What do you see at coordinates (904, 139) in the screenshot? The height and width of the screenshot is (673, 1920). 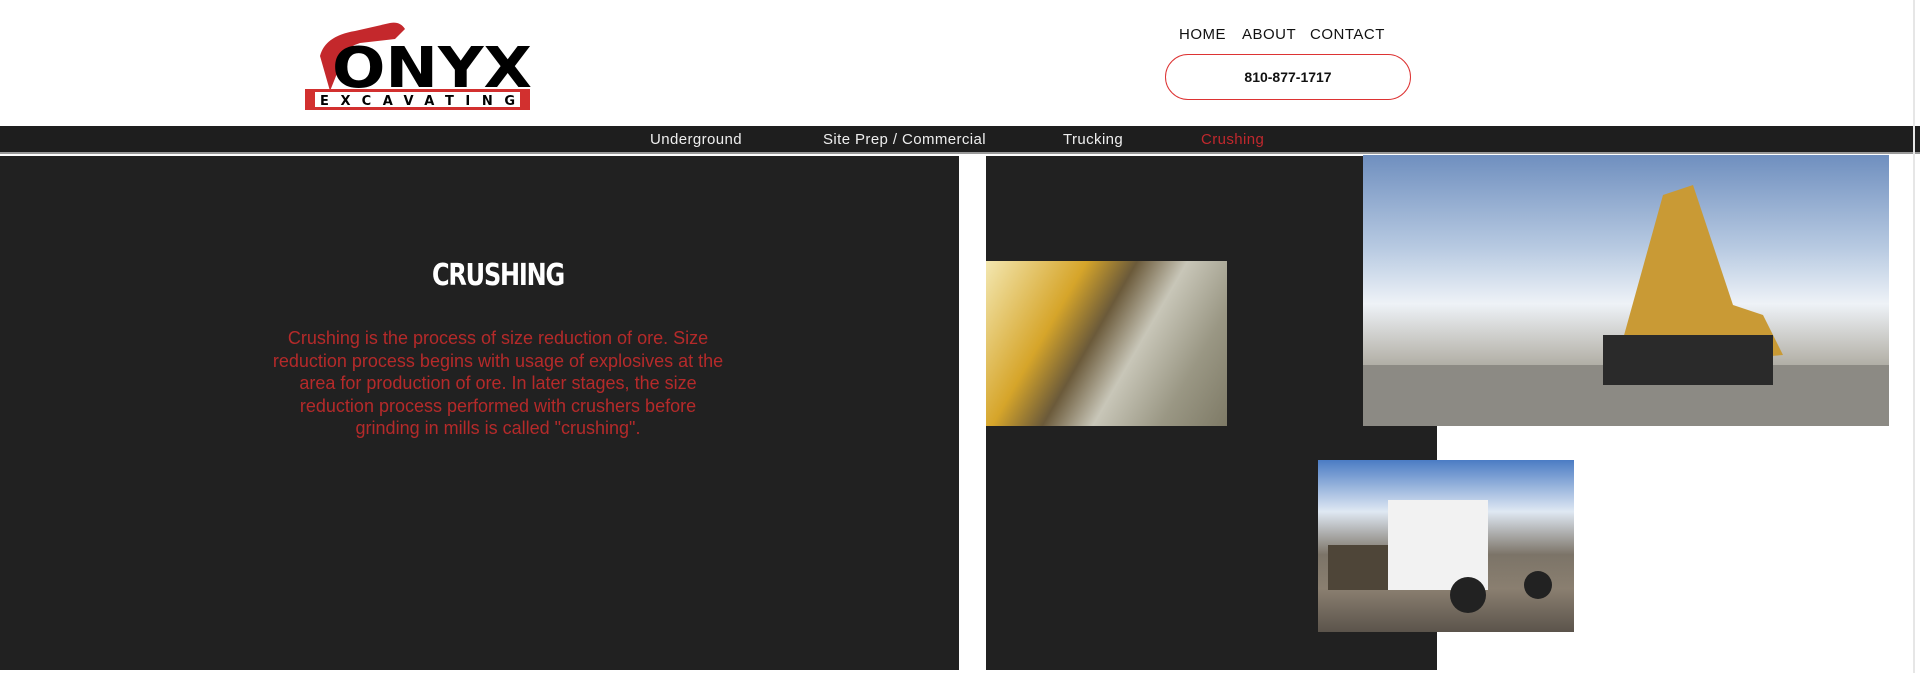 I see `subnav-site-prep: Site Prep / Commercial` at bounding box center [904, 139].